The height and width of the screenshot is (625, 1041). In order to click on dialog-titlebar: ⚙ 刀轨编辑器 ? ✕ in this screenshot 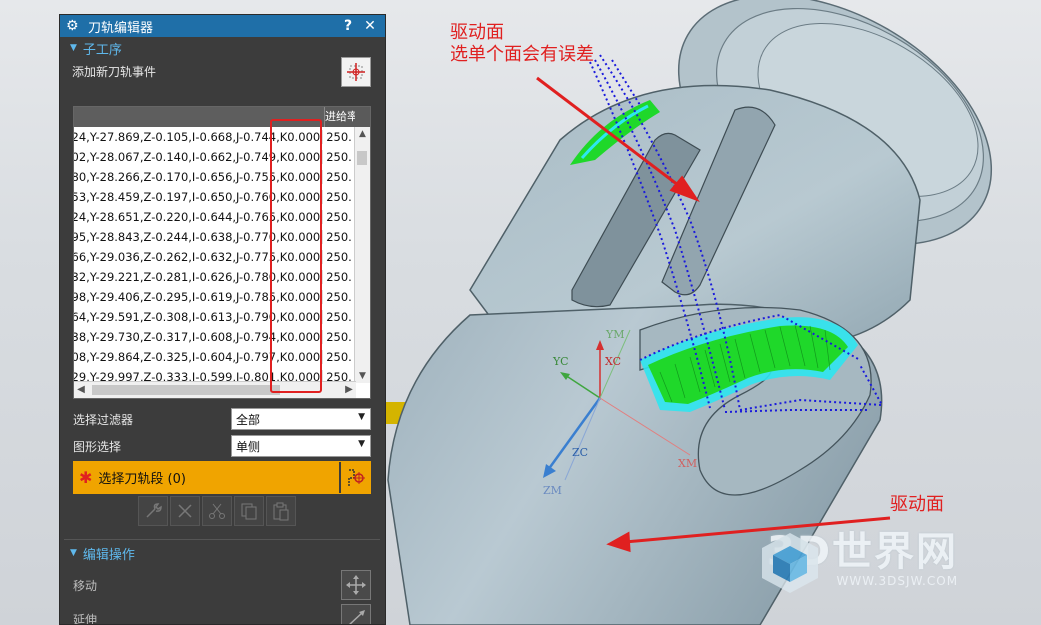, I will do `click(222, 26)`.